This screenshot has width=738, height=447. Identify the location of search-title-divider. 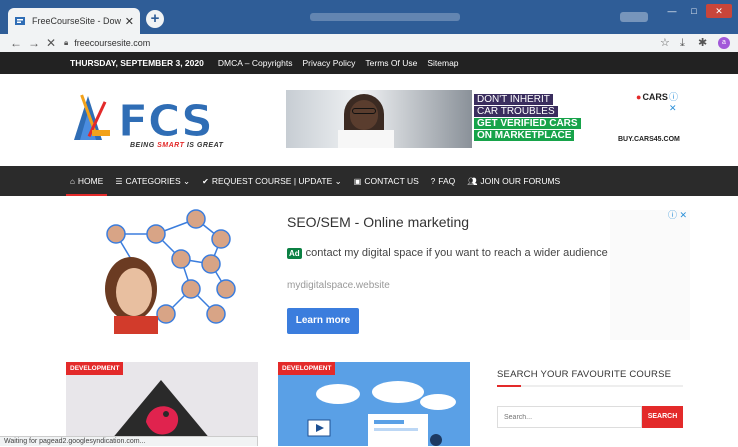
(590, 386).